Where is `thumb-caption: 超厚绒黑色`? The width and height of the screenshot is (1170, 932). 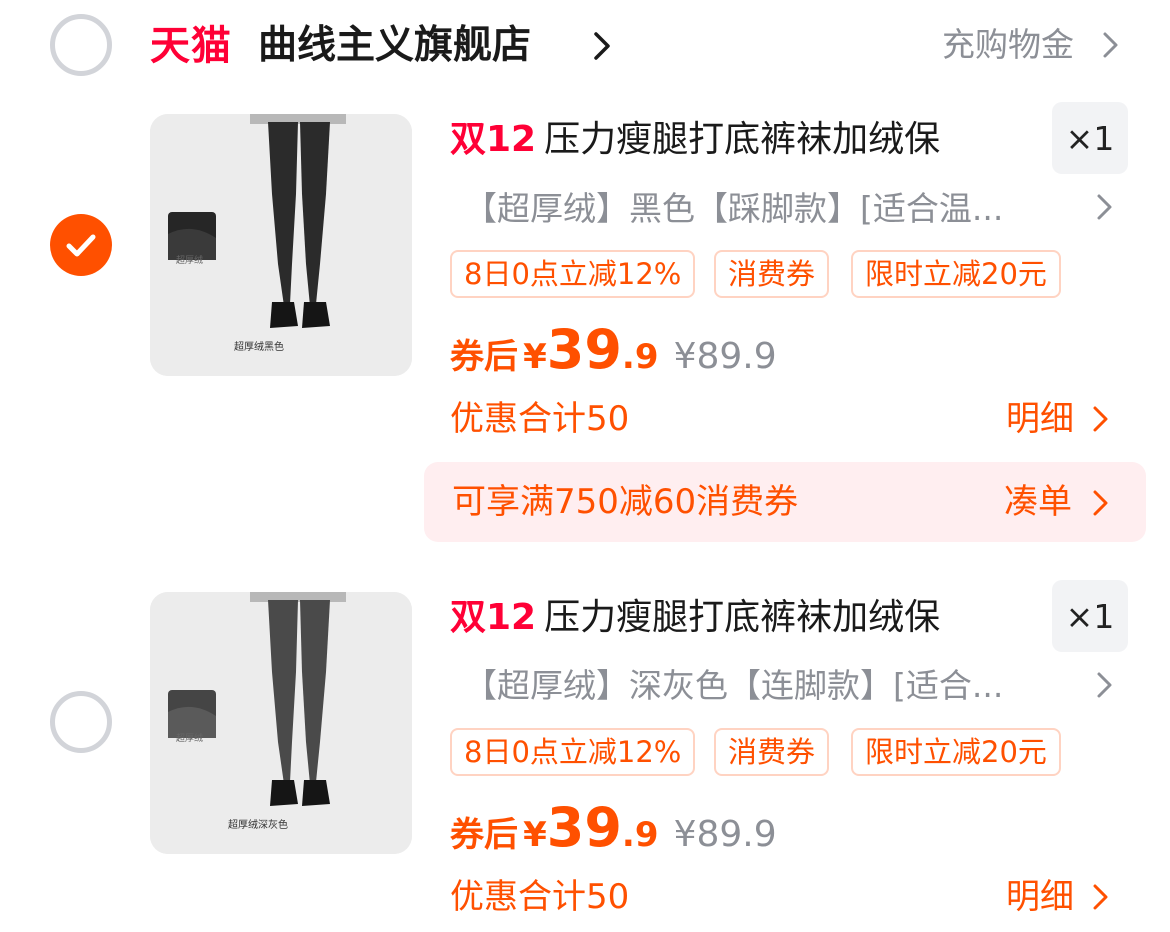 thumb-caption: 超厚绒黑色 is located at coordinates (259, 346).